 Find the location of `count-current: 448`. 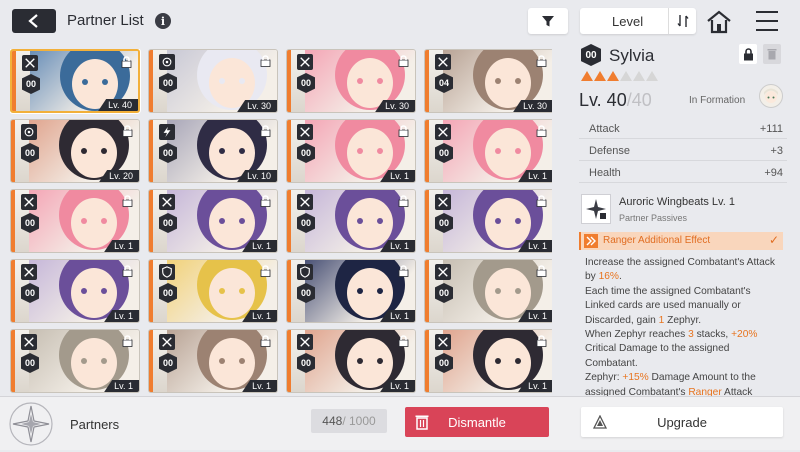

count-current: 448 is located at coordinates (332, 421).